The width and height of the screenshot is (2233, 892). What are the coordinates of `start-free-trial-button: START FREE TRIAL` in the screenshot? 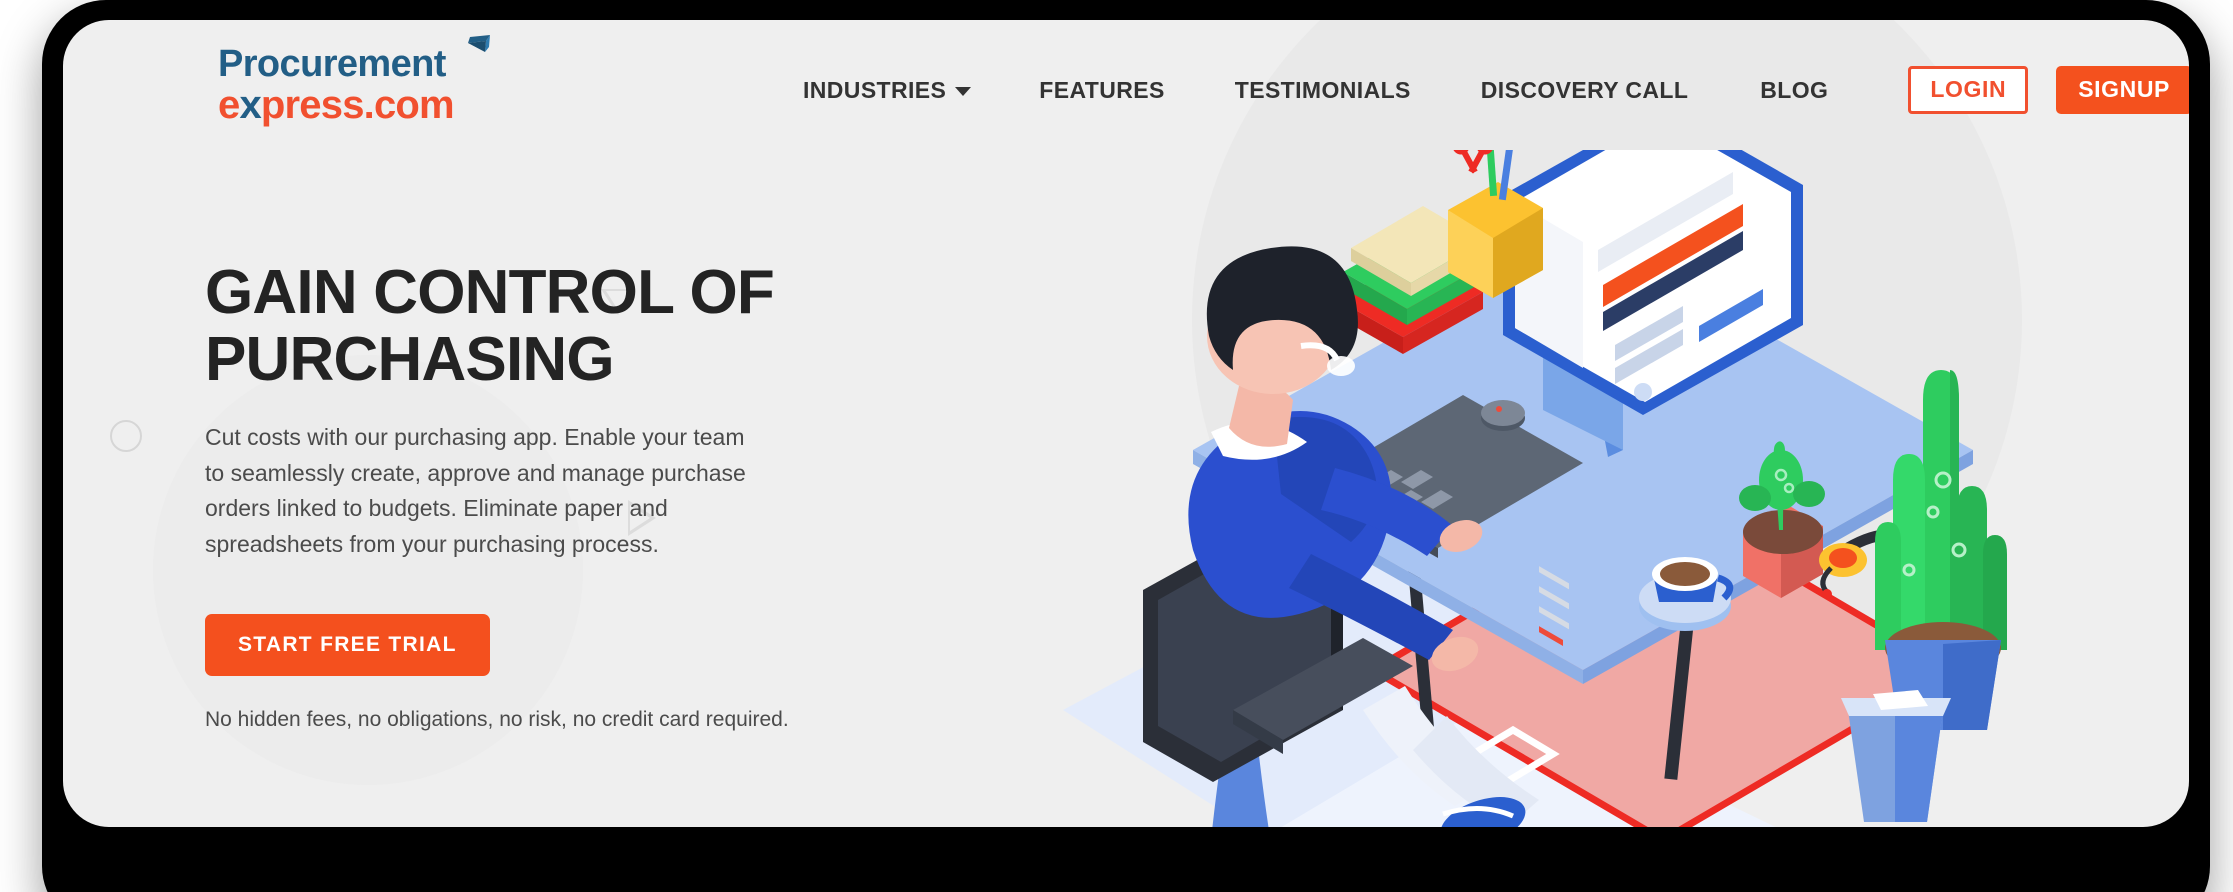 It's located at (347, 645).